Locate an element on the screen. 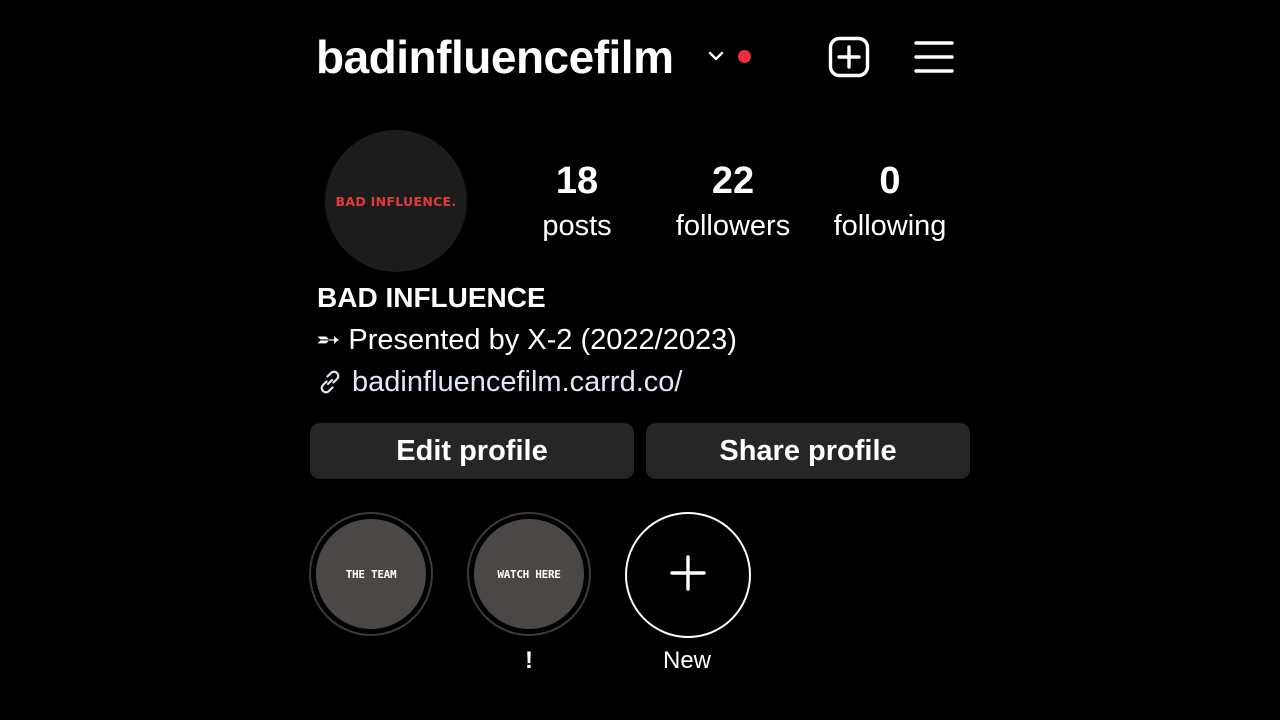 Image resolution: width=1280 pixels, height=720 pixels. bio-link: badinfluencefilm.carrd.co/ is located at coordinates (499, 382).